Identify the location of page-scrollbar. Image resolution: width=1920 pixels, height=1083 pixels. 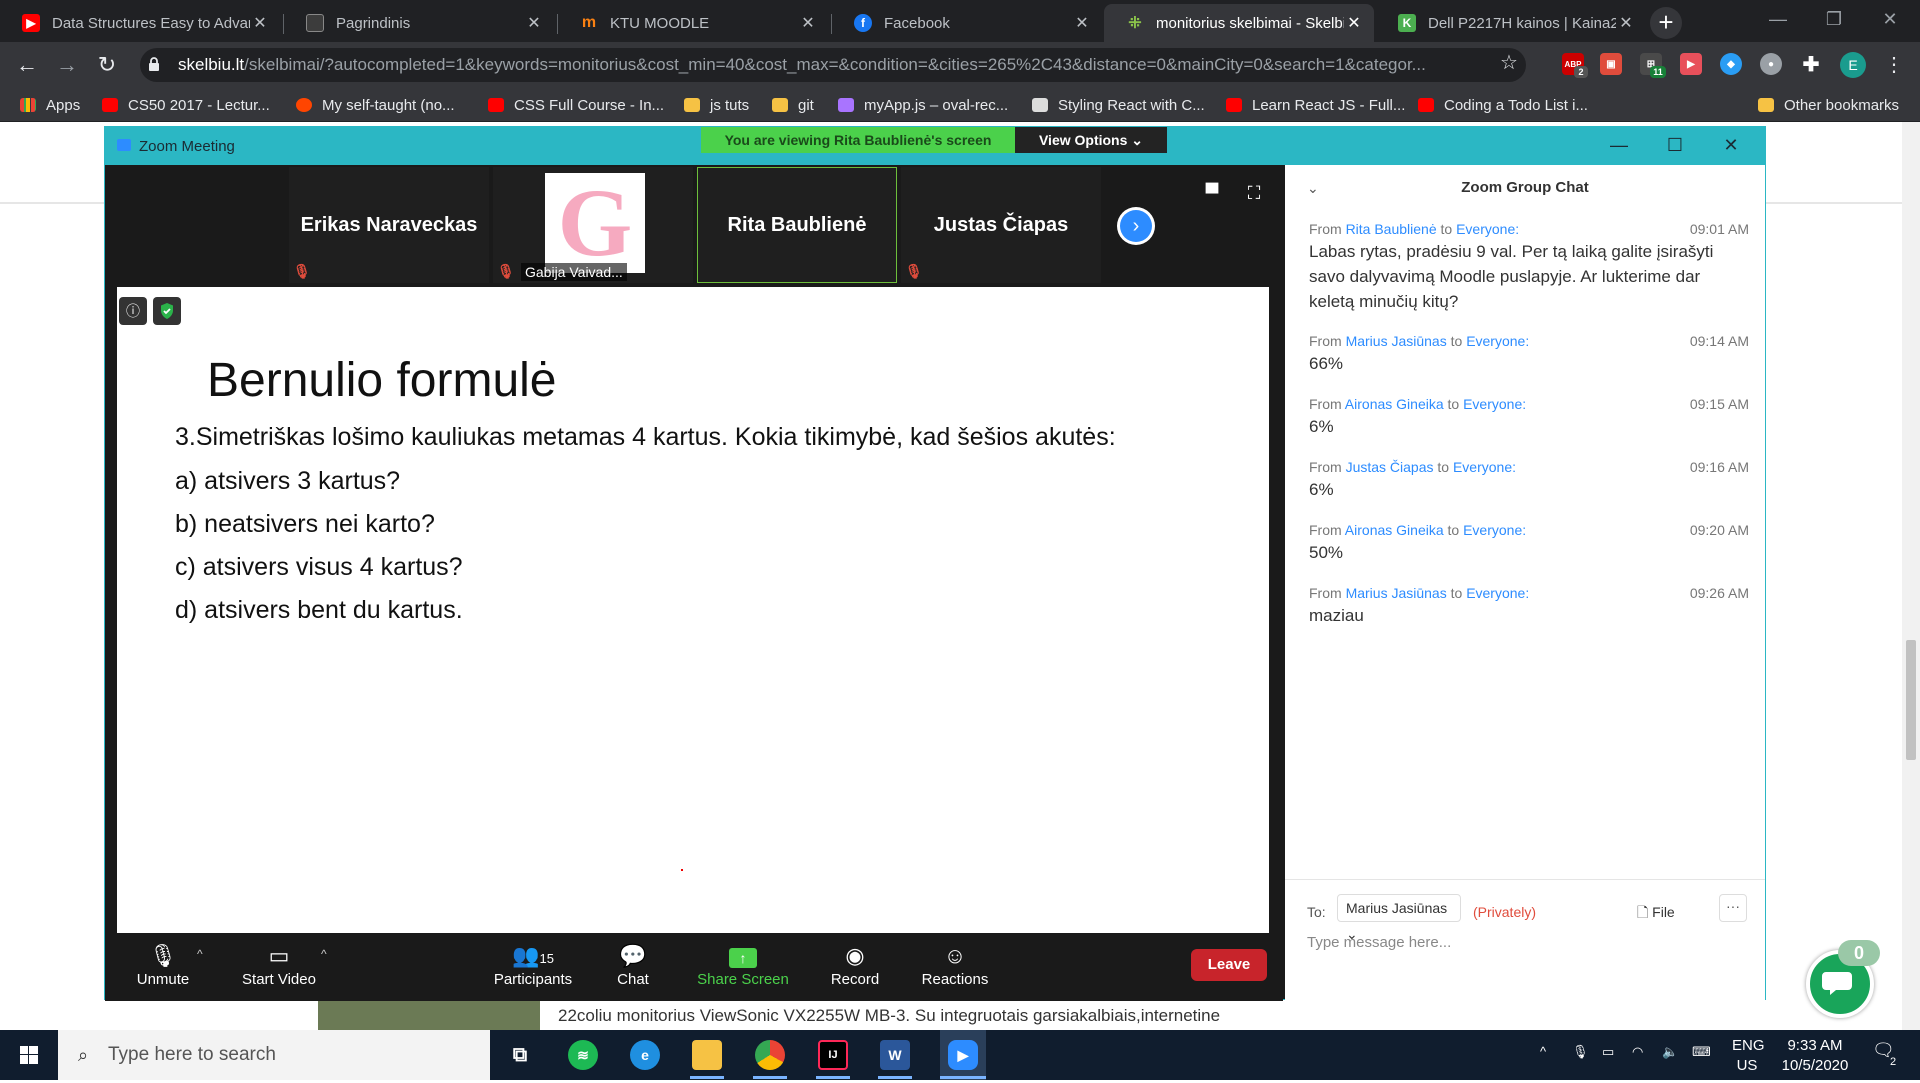
(1911, 576).